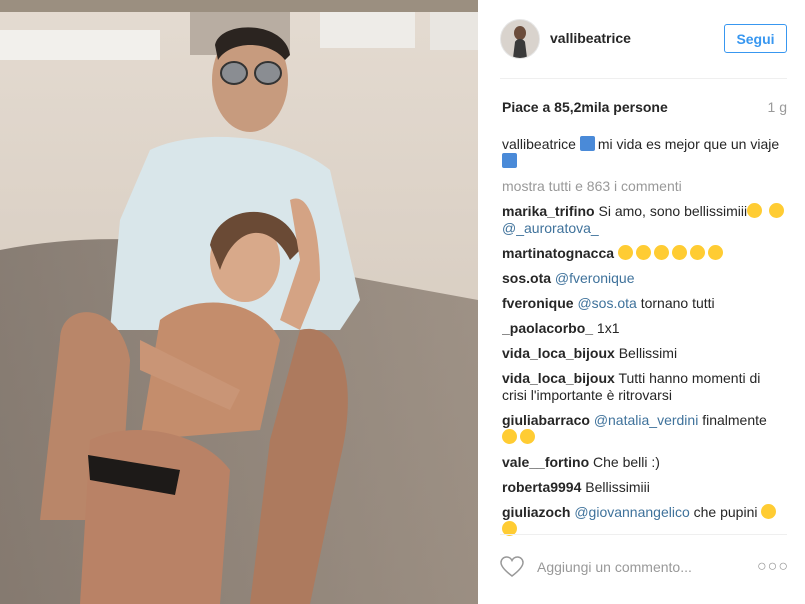  Describe the element at coordinates (538, 303) in the screenshot. I see `comment-username: fveronique` at that location.